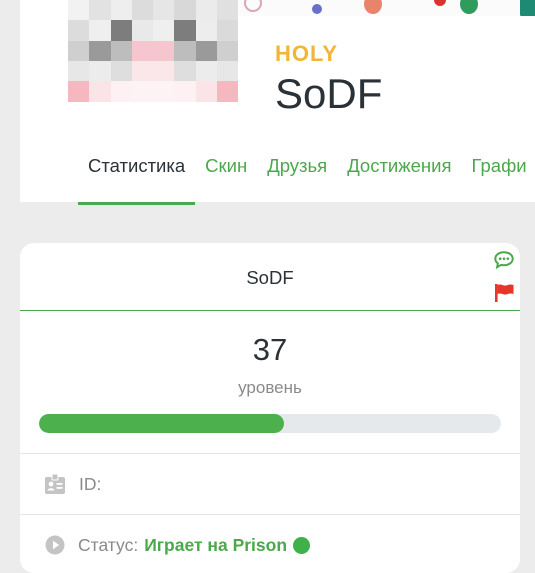 This screenshot has width=535, height=573. What do you see at coordinates (161, 423) in the screenshot?
I see `level-progress-fill` at bounding box center [161, 423].